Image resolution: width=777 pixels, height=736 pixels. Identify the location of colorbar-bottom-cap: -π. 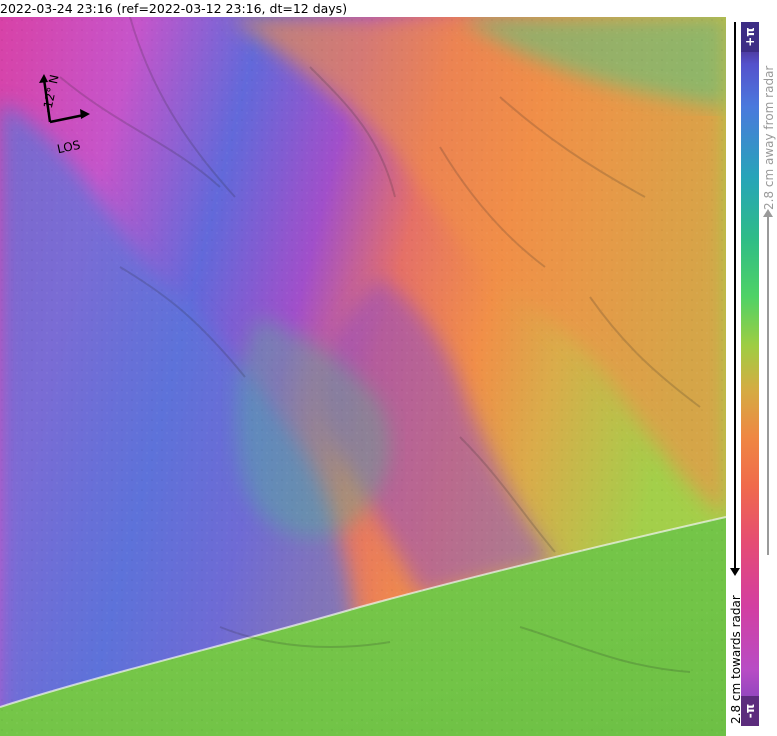
(750, 711).